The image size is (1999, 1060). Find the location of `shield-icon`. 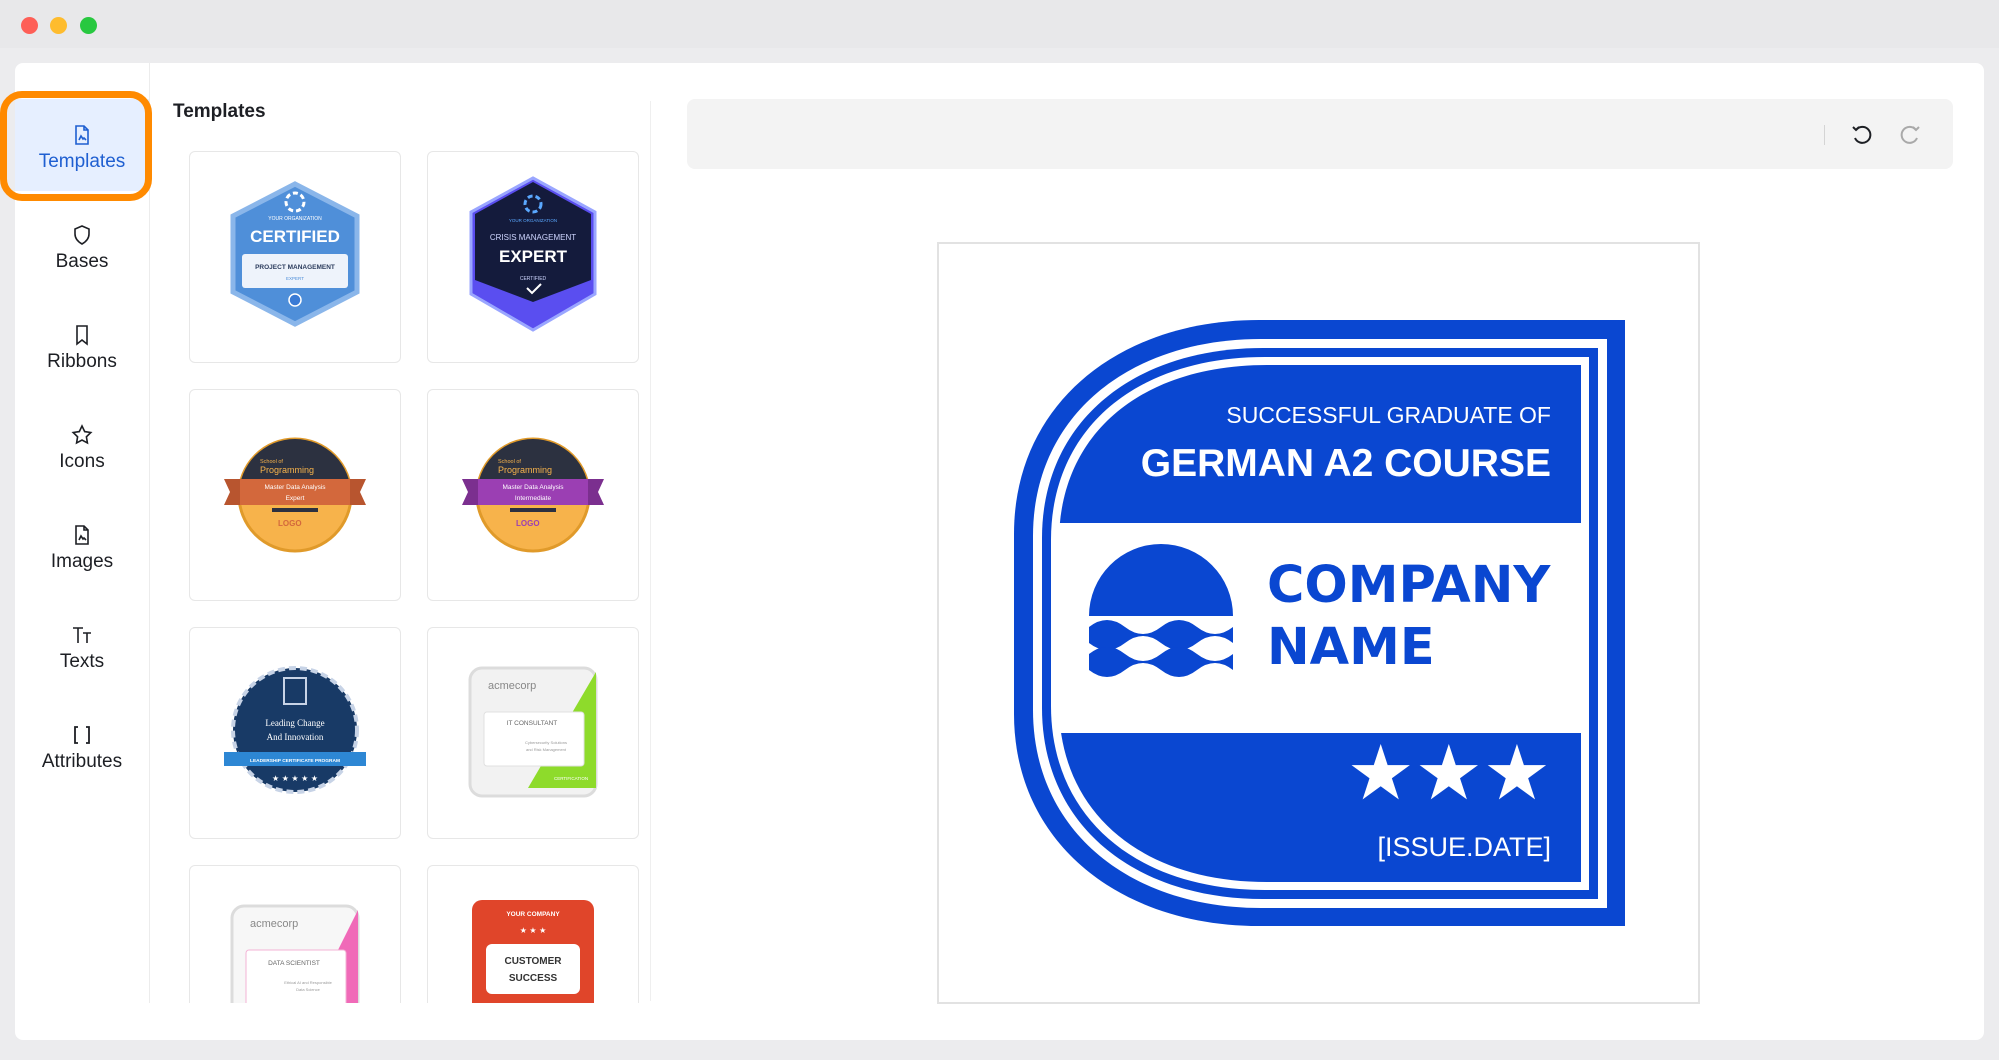

shield-icon is located at coordinates (82, 235).